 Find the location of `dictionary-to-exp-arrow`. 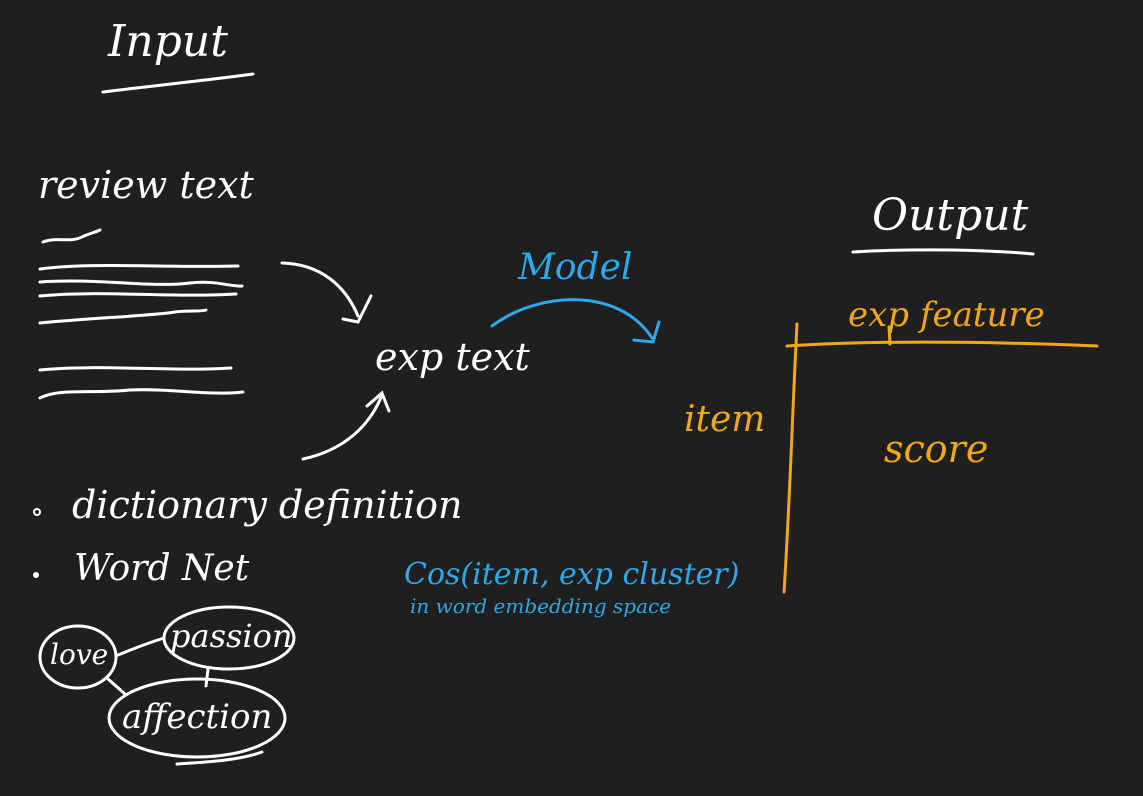

dictionary-to-exp-arrow is located at coordinates (346, 425).